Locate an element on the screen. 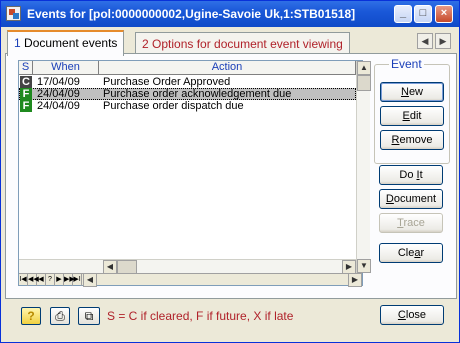  next-page-icon: ▶▶ is located at coordinates (69, 280).